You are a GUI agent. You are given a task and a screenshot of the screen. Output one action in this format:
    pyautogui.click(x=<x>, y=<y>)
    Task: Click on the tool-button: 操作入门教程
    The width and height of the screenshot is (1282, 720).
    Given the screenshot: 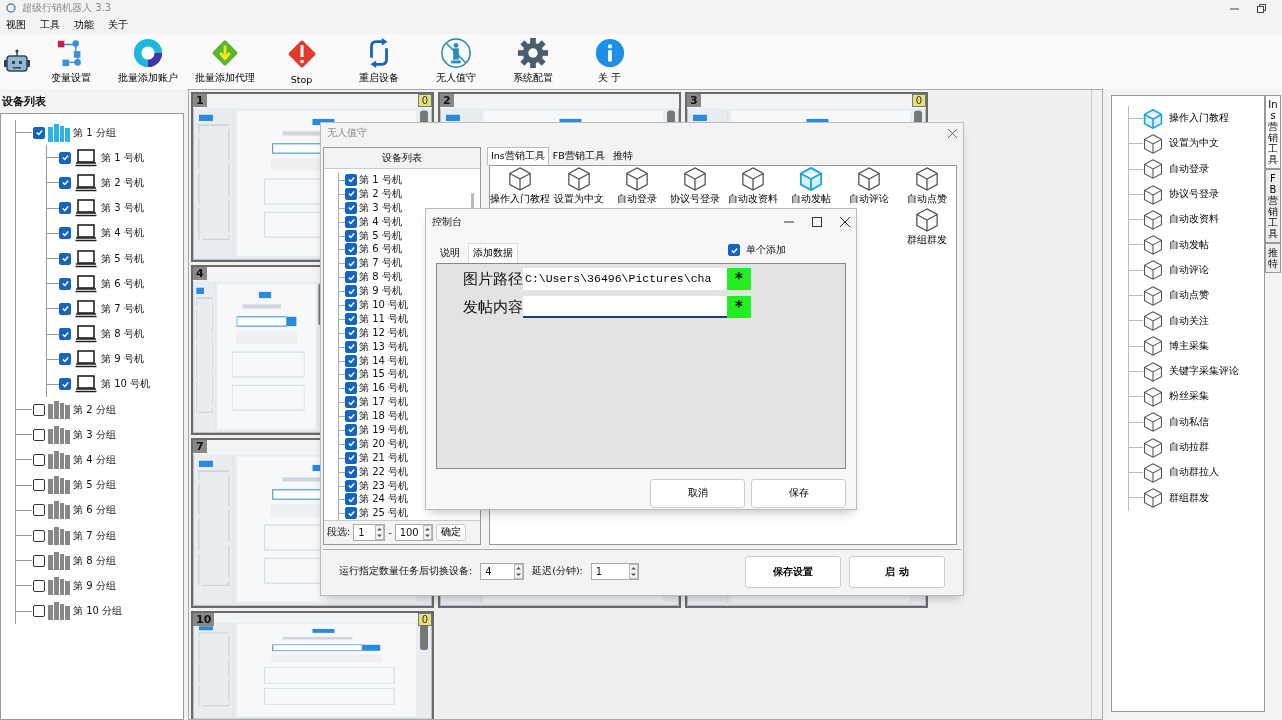 What is the action you would take?
    pyautogui.click(x=520, y=187)
    